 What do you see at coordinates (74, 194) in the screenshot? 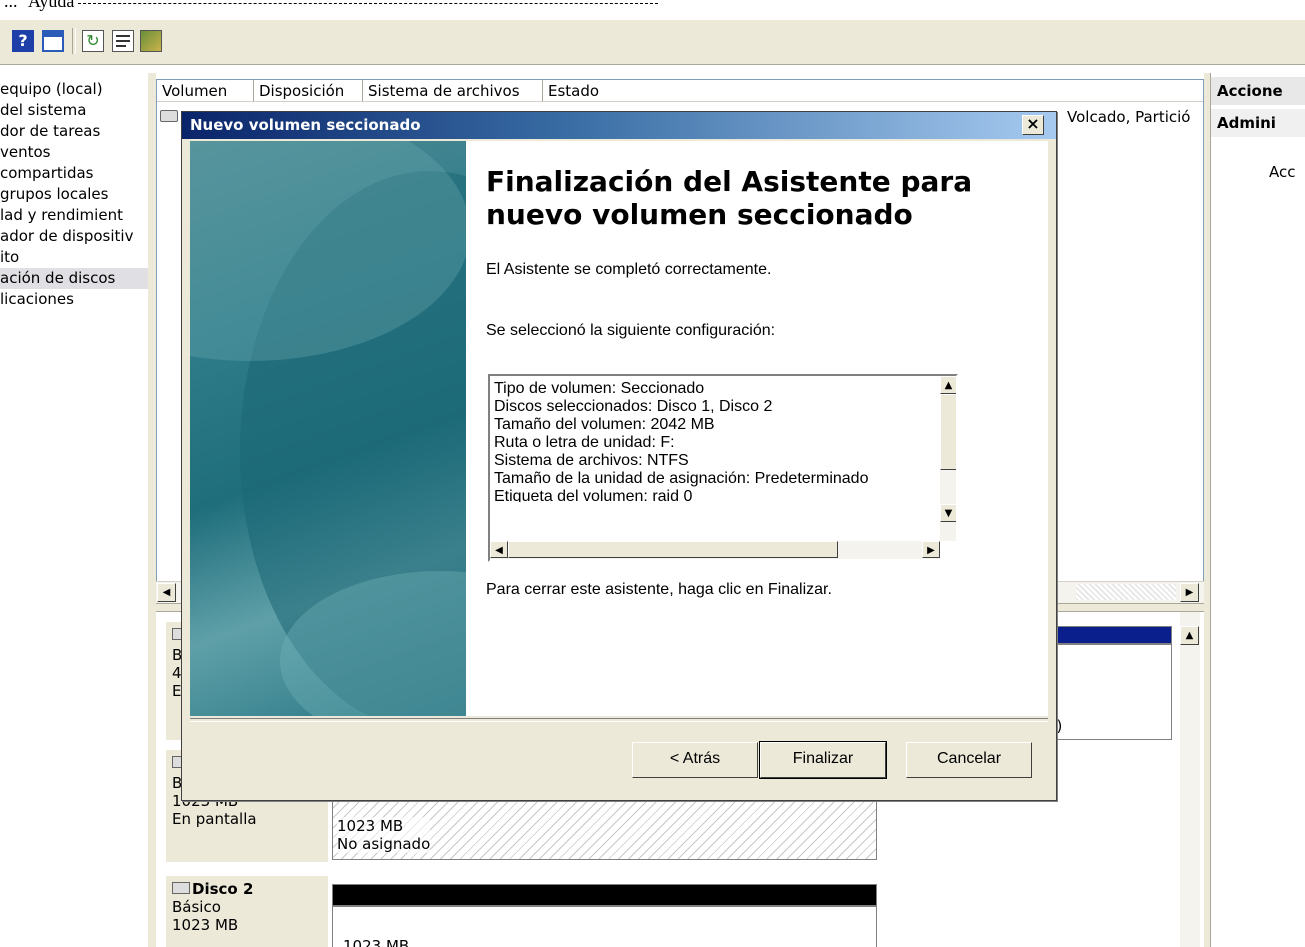
I see `tree-item-local-users-groups: grupos locales` at bounding box center [74, 194].